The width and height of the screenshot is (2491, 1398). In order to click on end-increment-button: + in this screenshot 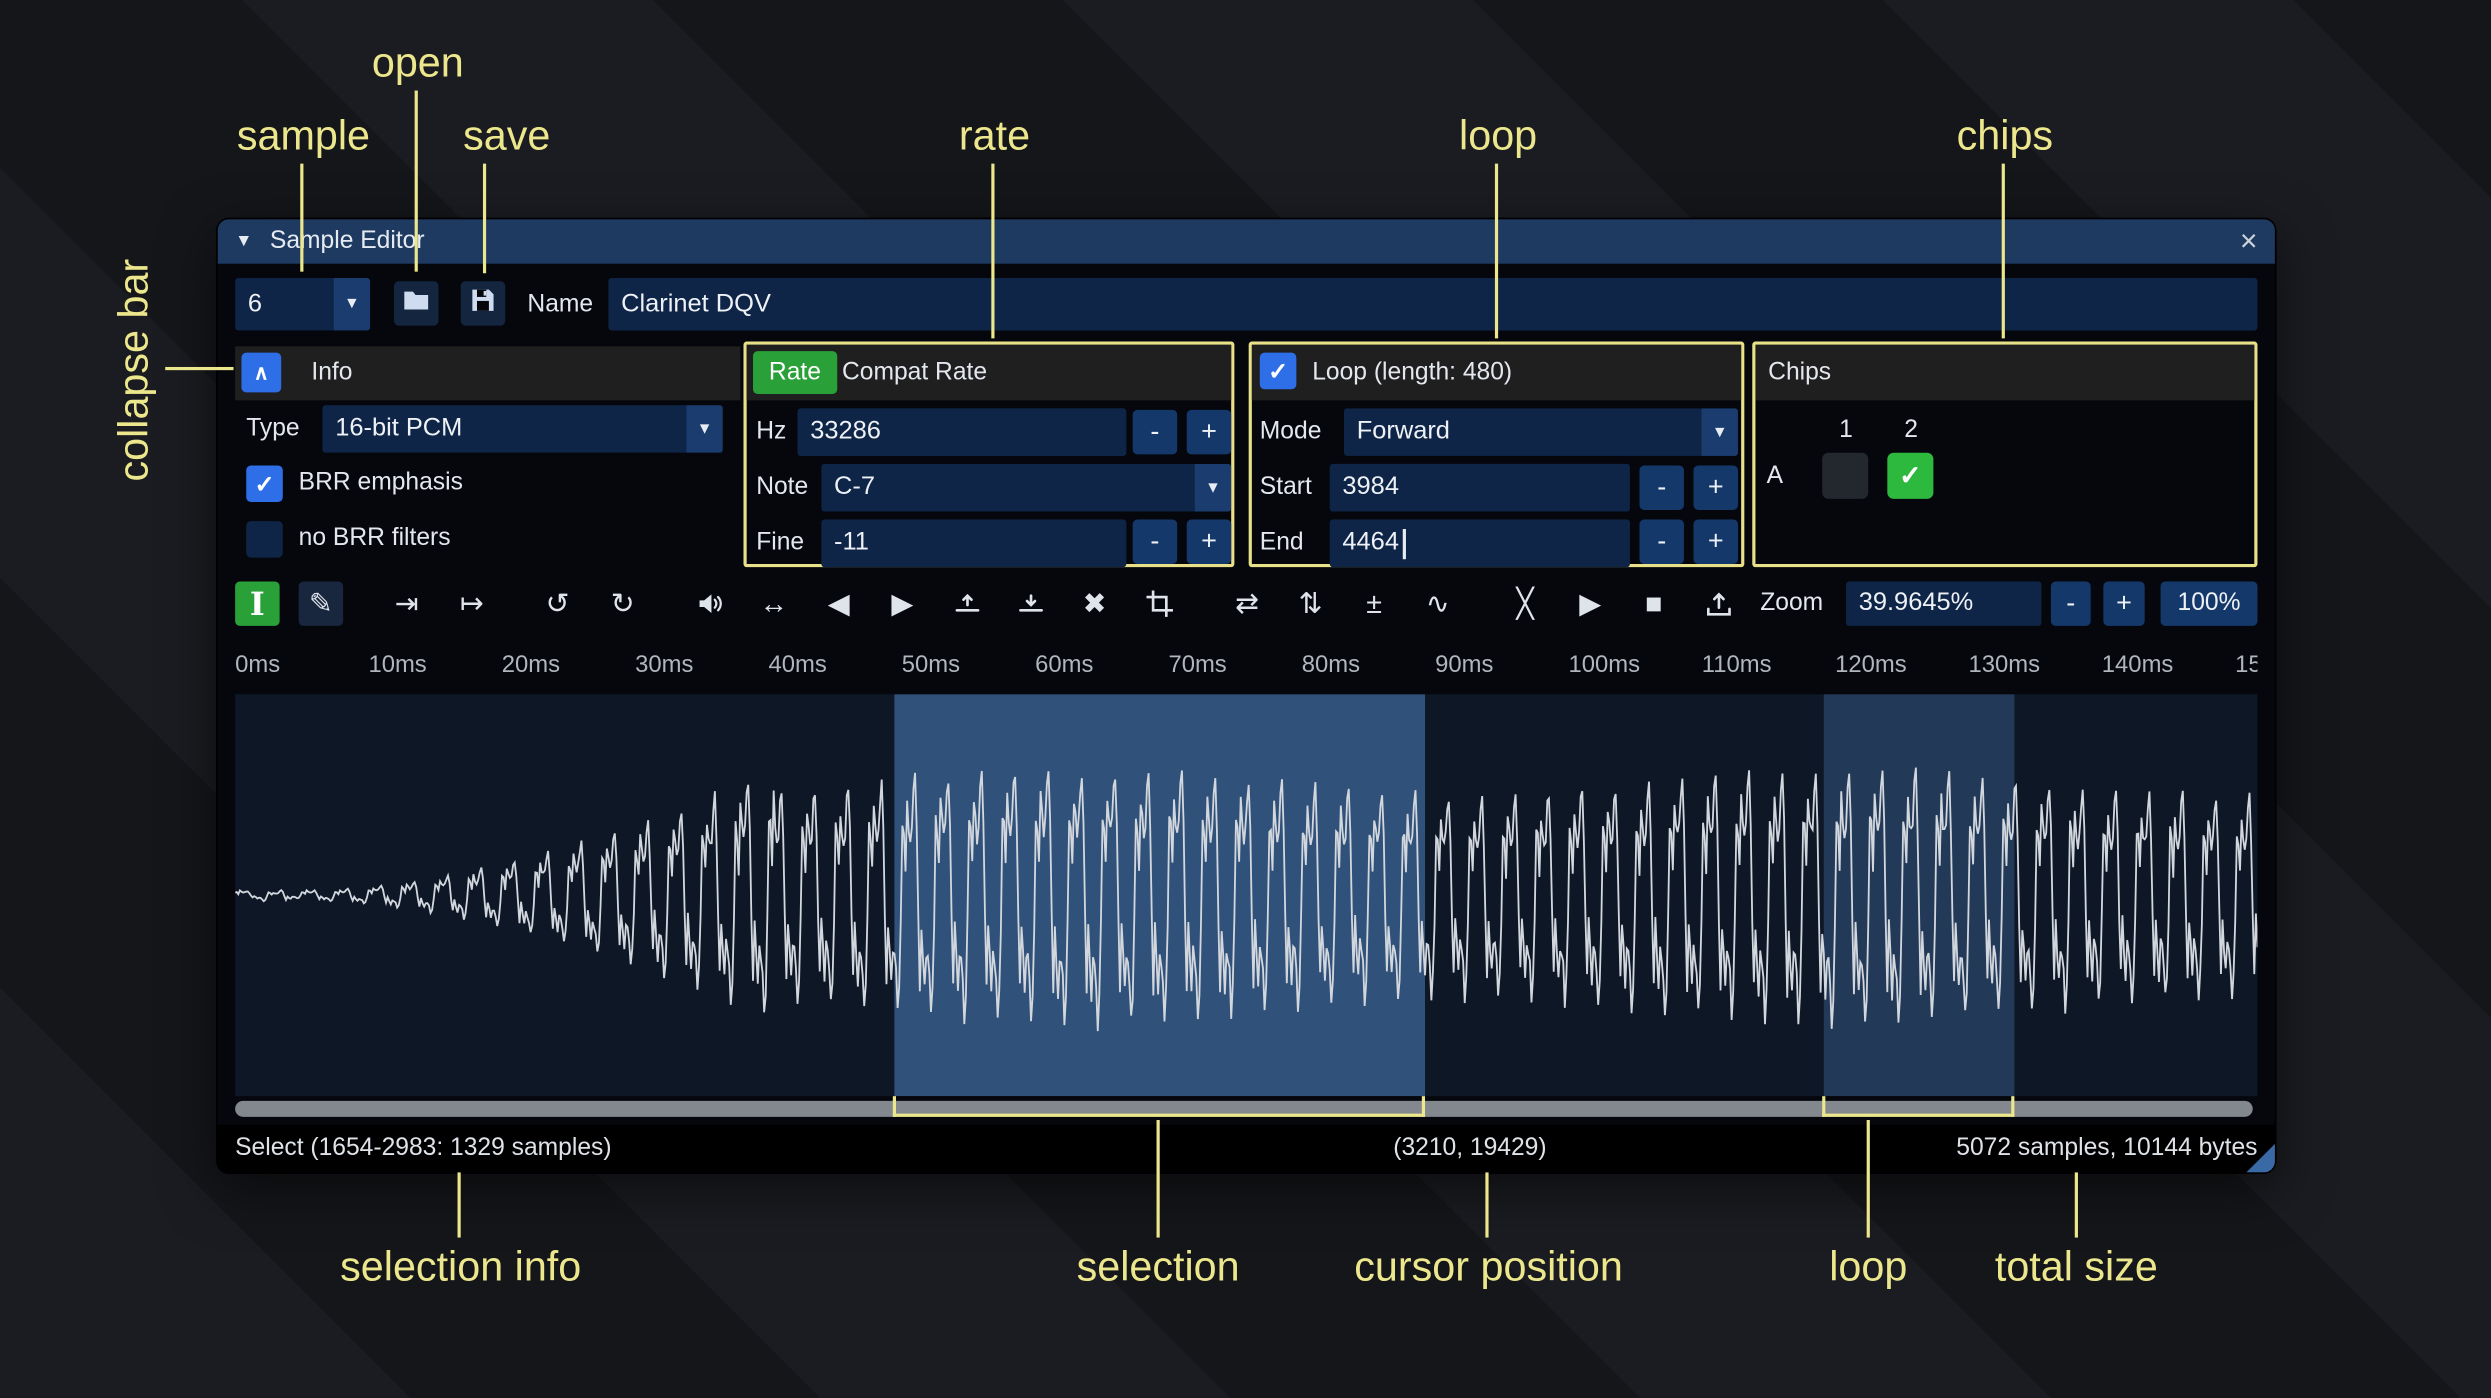, I will do `click(1715, 541)`.